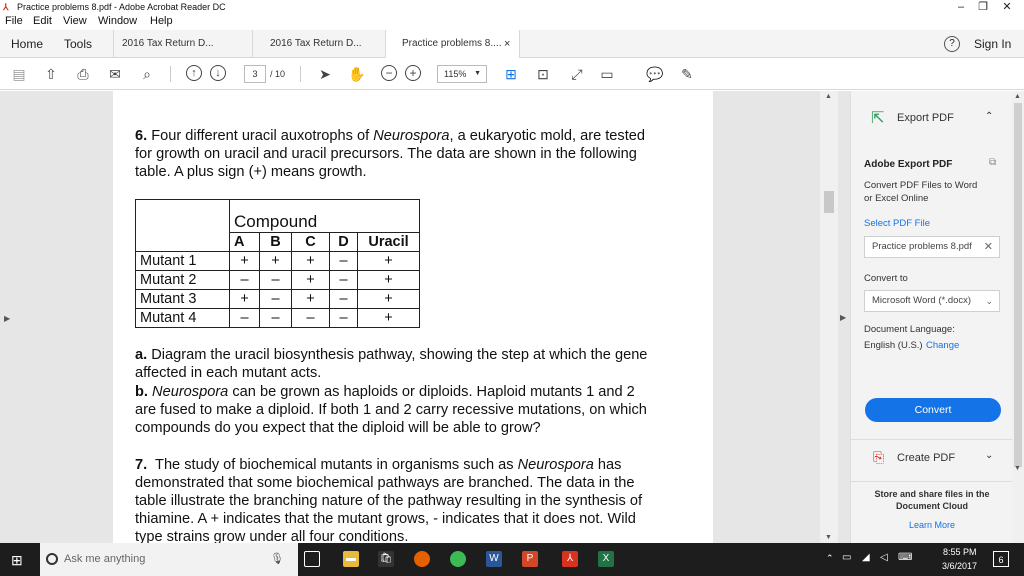 The image size is (1024, 576). What do you see at coordinates (324, 216) in the screenshot?
I see `table-group-header: Compound` at bounding box center [324, 216].